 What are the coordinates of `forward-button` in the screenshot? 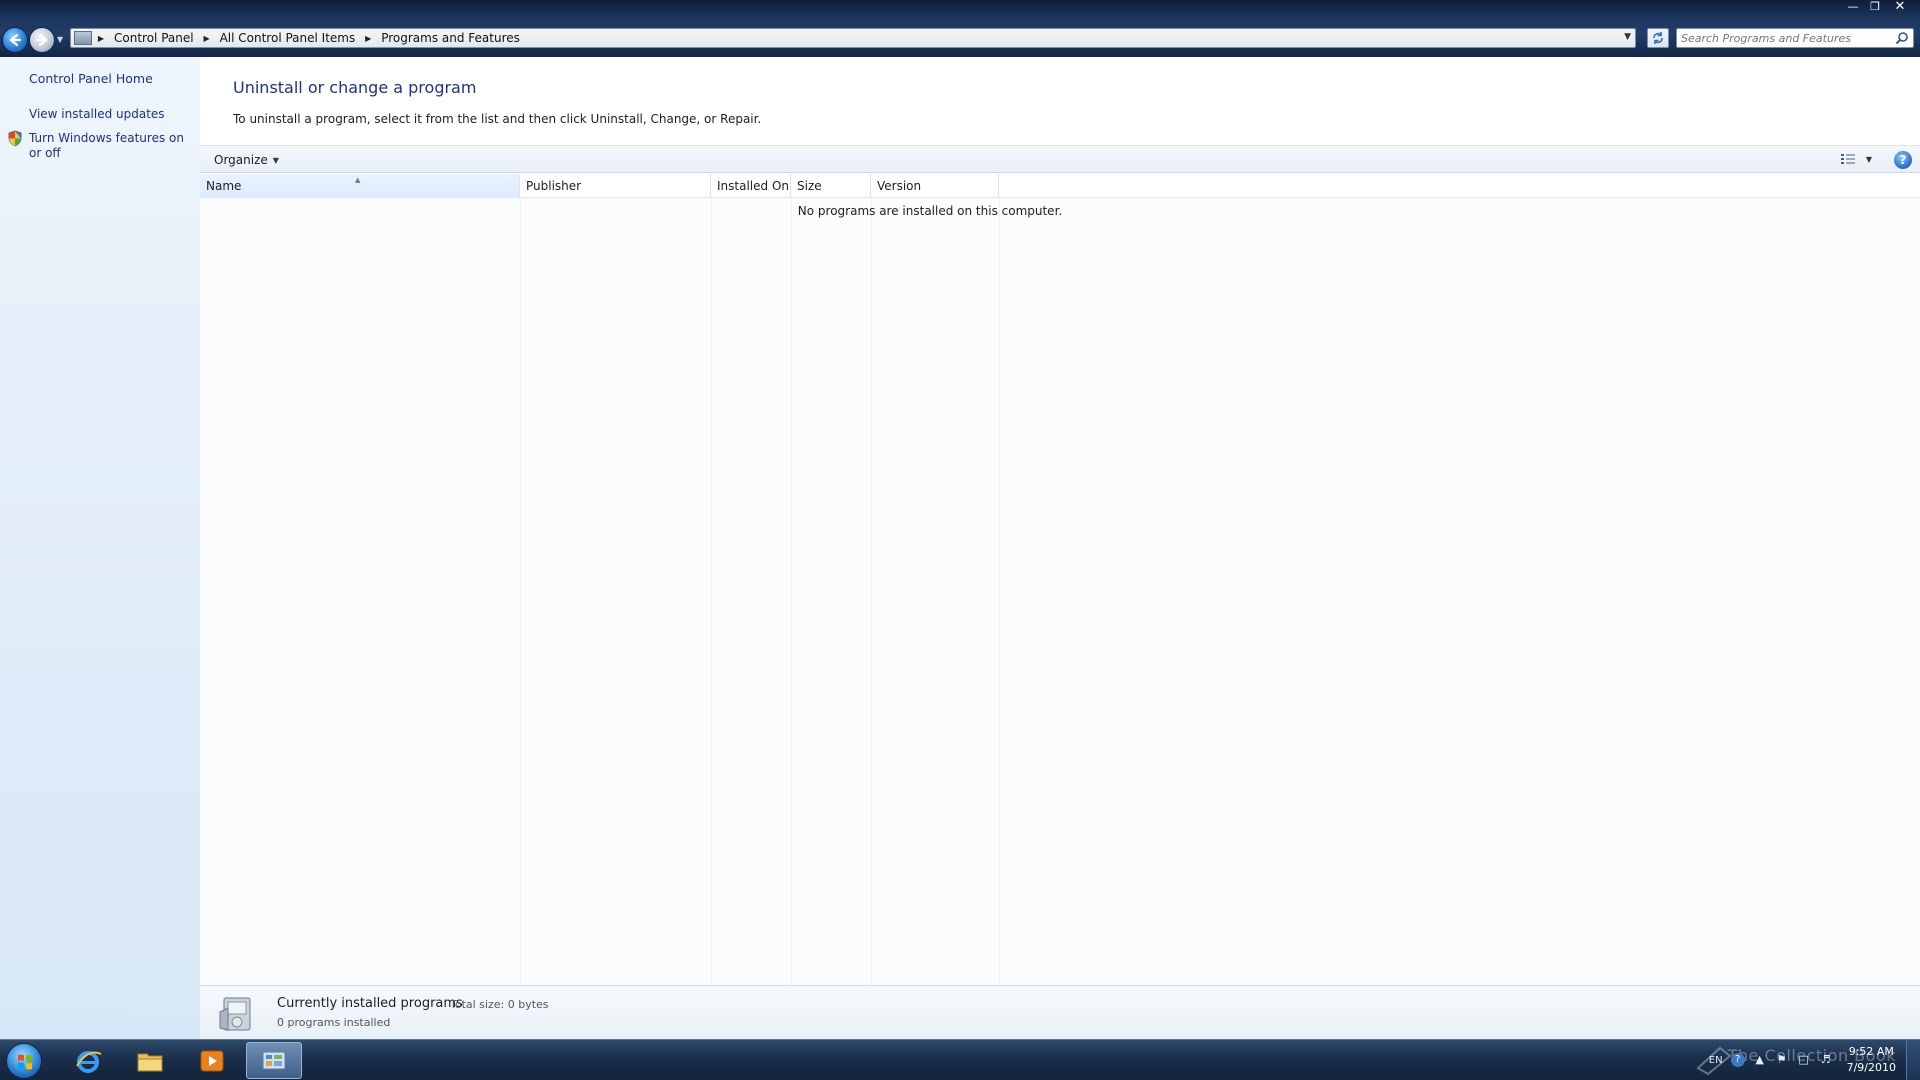 It's located at (42, 40).